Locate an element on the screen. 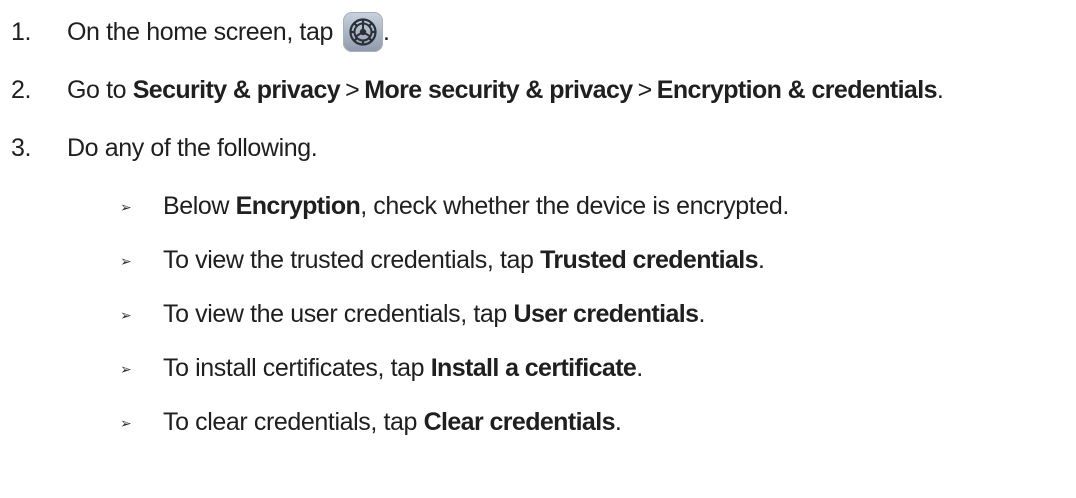  step-text-suffix: . is located at coordinates (940, 89).